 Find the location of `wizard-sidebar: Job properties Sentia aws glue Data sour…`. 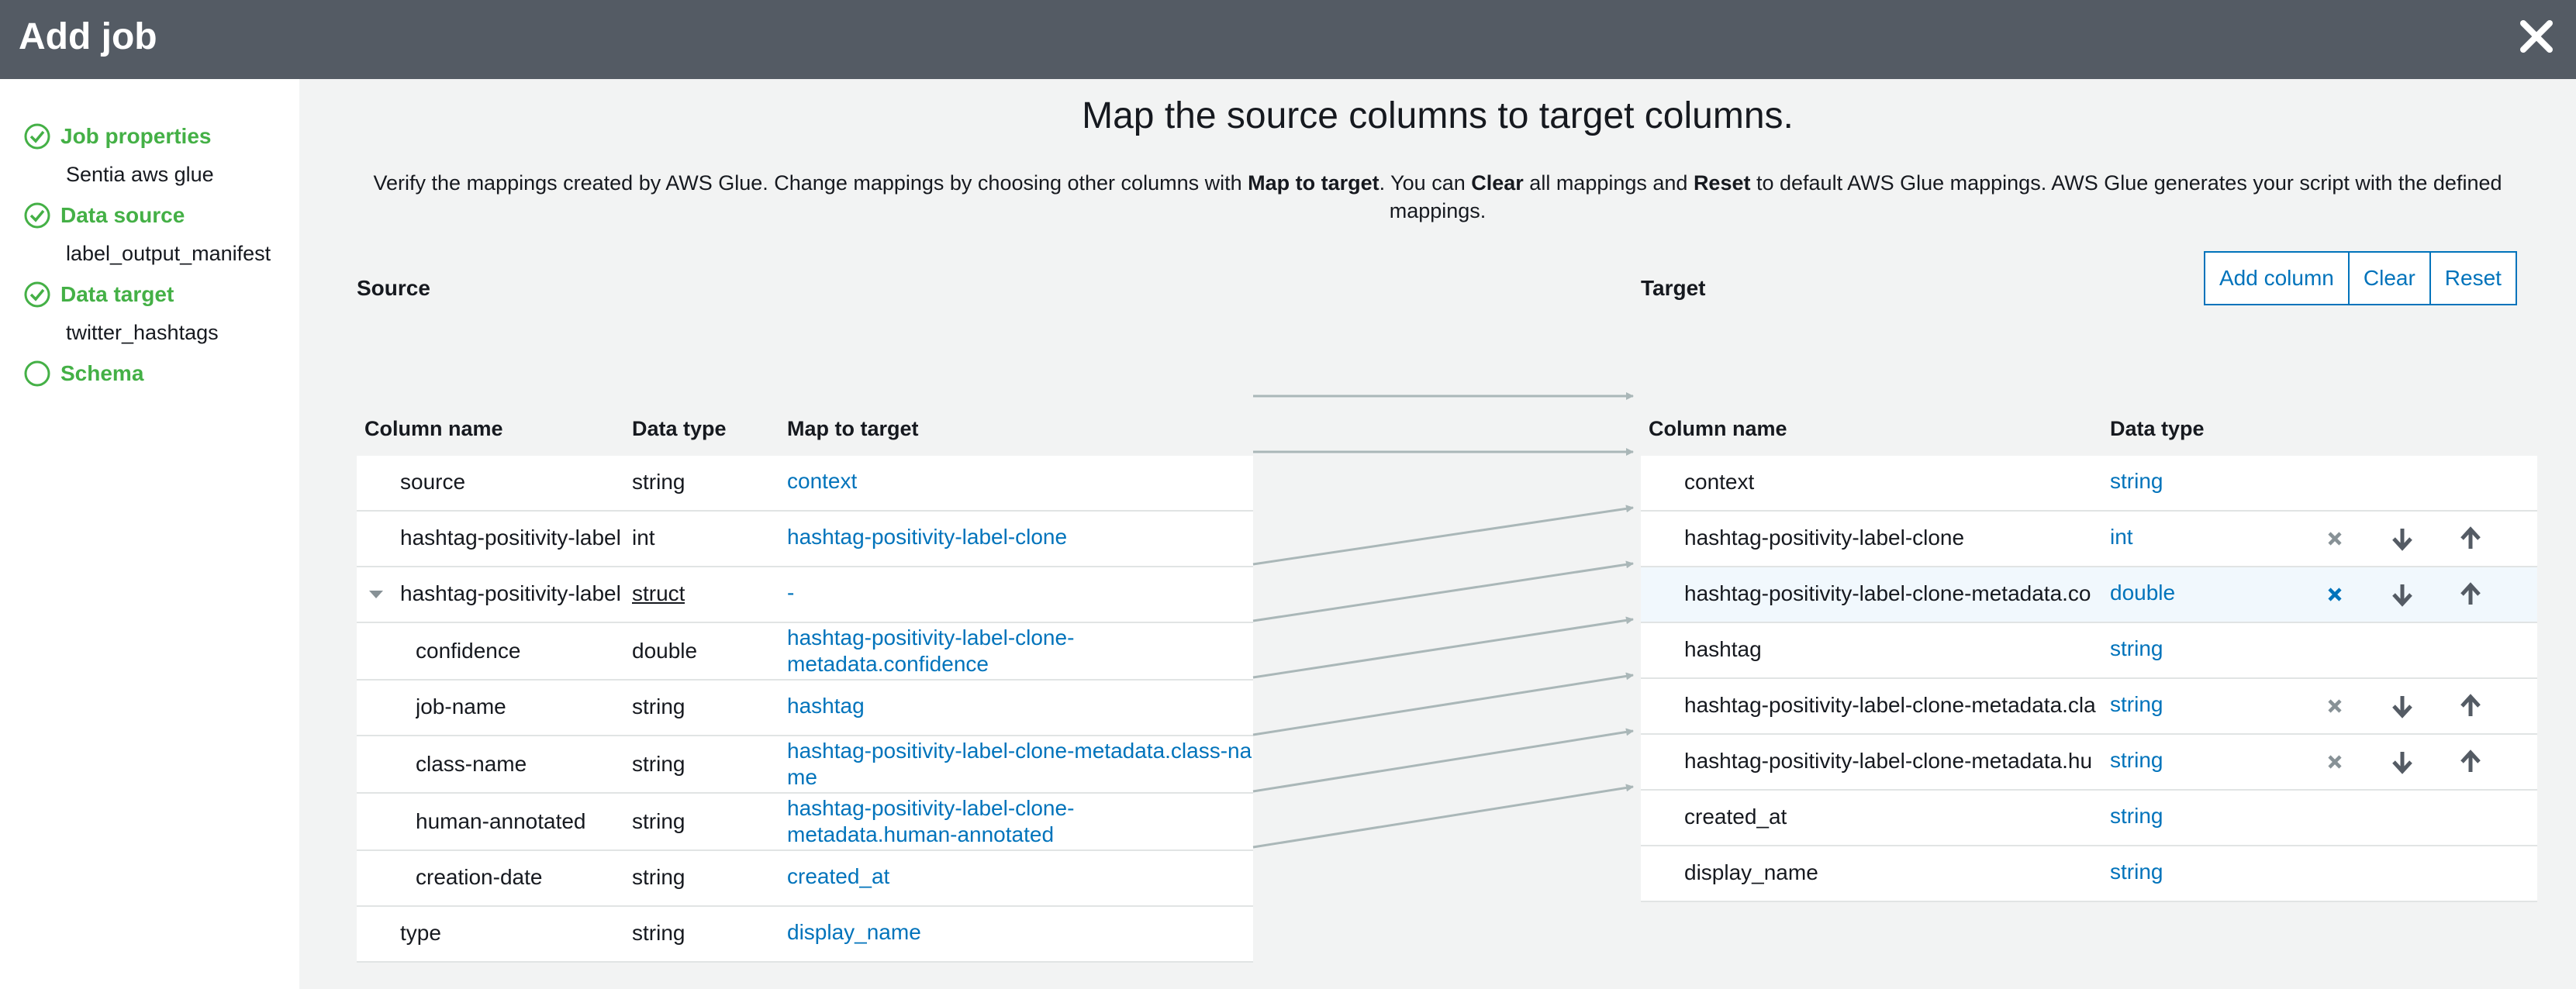

wizard-sidebar: Job properties Sentia aws glue Data sour… is located at coordinates (149, 534).